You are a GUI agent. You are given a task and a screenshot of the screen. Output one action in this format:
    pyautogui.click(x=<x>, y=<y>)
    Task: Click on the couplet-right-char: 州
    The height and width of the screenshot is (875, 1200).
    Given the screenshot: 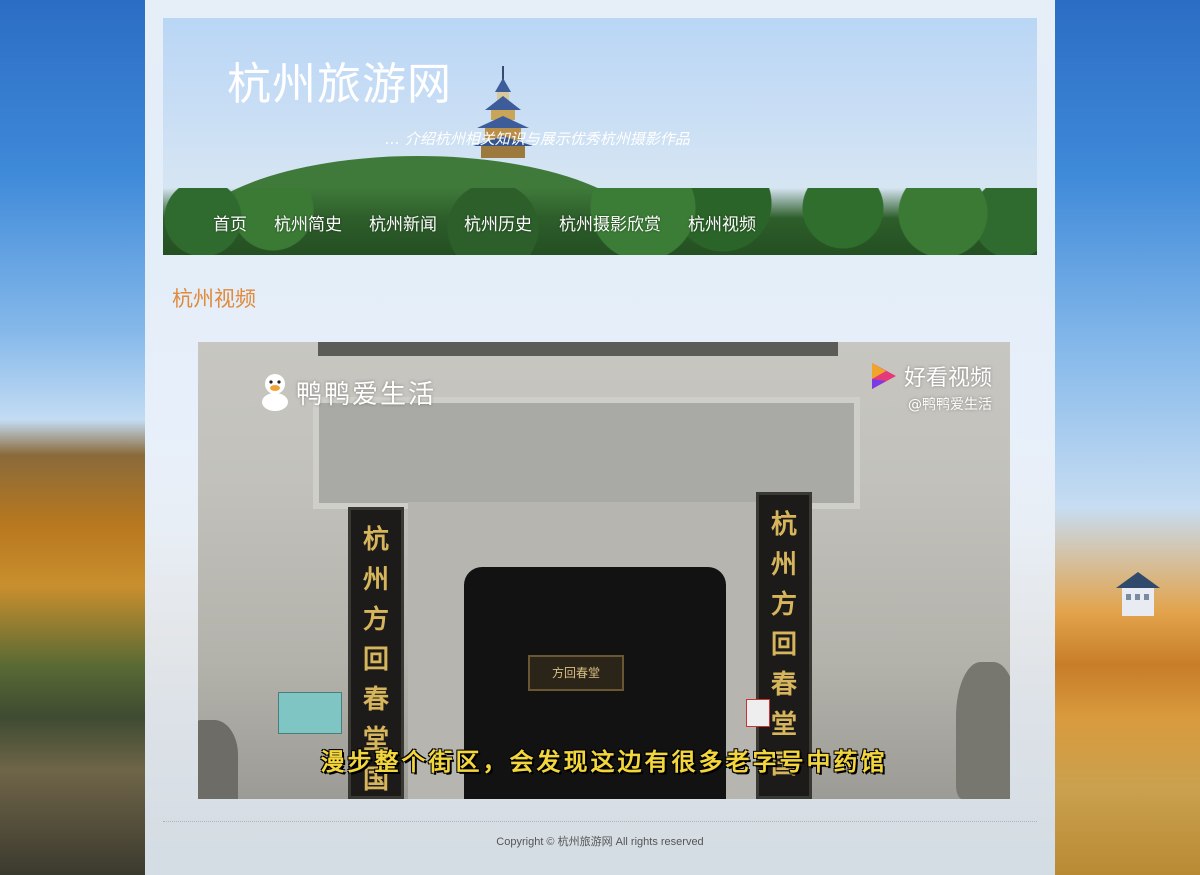 What is the action you would take?
    pyautogui.click(x=783, y=565)
    